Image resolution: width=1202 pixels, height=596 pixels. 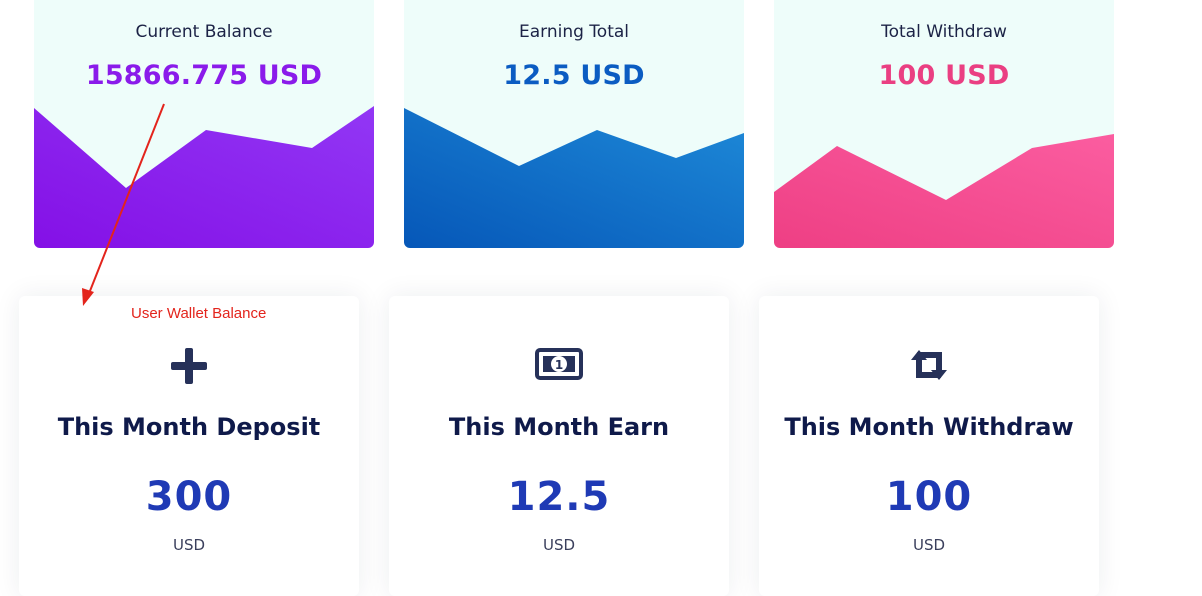 I want to click on month-earn-card: 1 This Month Earn 12.5 USD, so click(x=559, y=446).